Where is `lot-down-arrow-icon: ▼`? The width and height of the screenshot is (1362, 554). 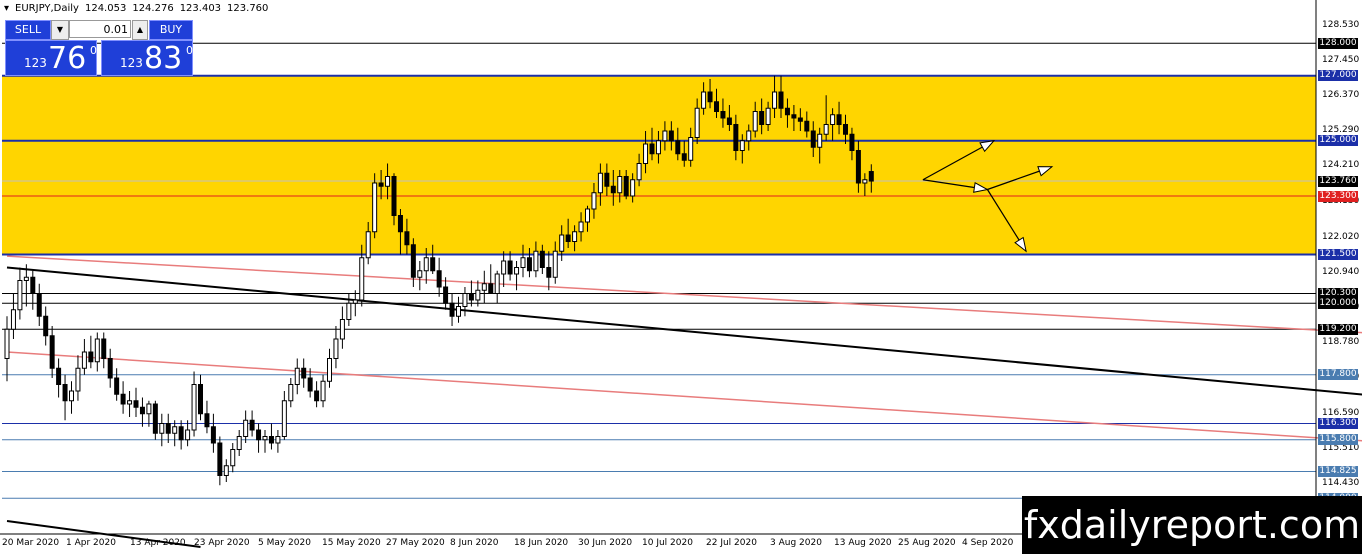 lot-down-arrow-icon: ▼ is located at coordinates (60, 30).